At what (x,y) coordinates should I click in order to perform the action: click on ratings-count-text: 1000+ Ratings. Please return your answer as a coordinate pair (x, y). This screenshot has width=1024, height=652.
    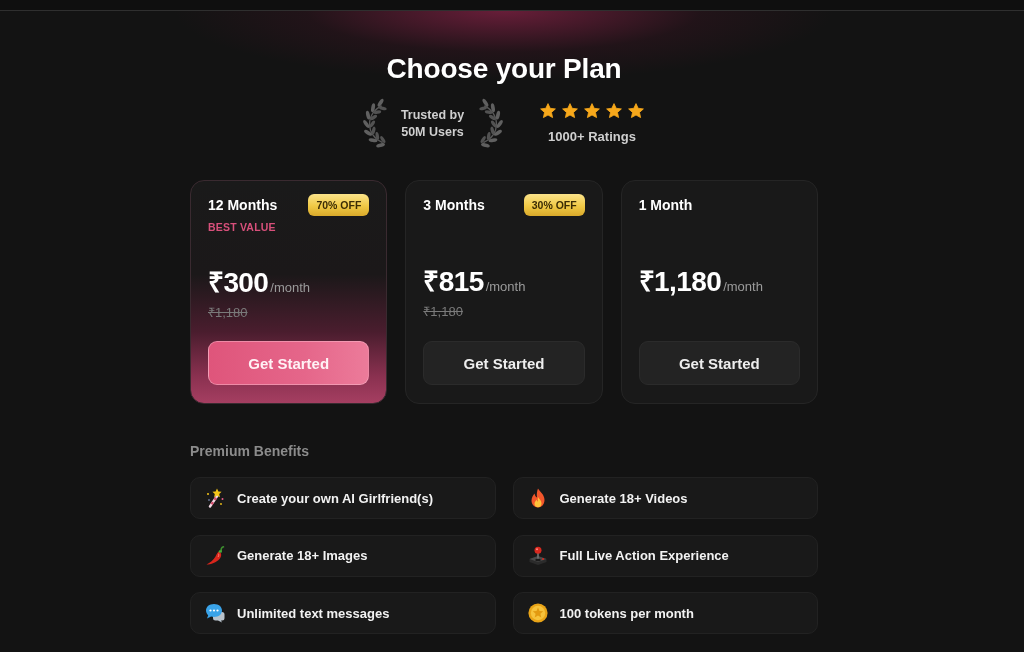
    Looking at the image, I should click on (592, 137).